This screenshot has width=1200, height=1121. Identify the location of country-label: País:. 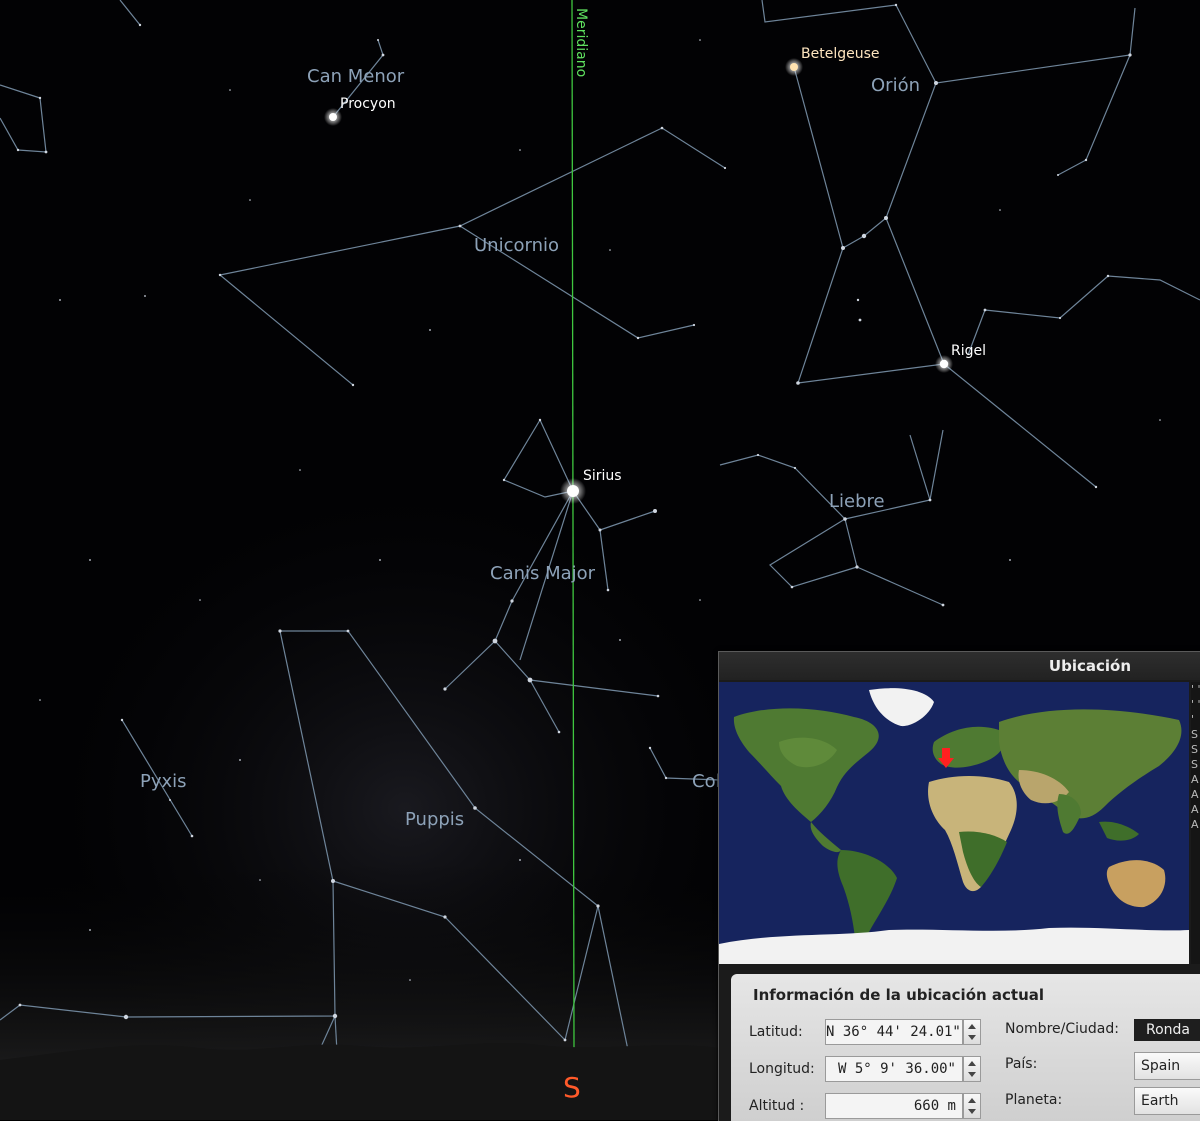
(1021, 1064).